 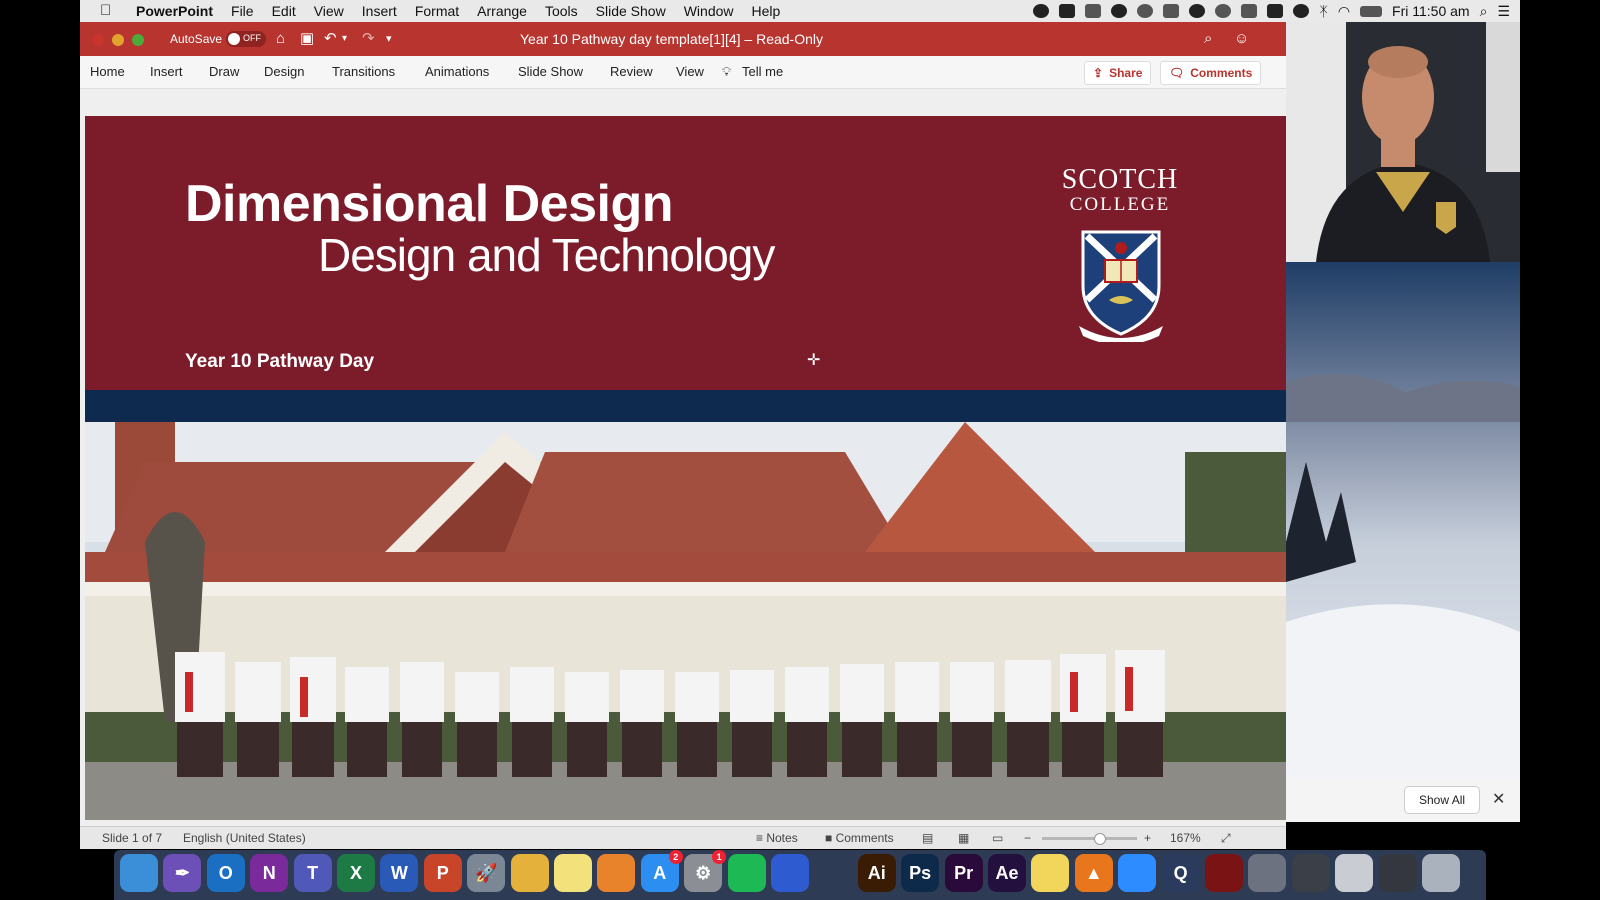 I want to click on excel-icon: X, so click(x=356, y=873).